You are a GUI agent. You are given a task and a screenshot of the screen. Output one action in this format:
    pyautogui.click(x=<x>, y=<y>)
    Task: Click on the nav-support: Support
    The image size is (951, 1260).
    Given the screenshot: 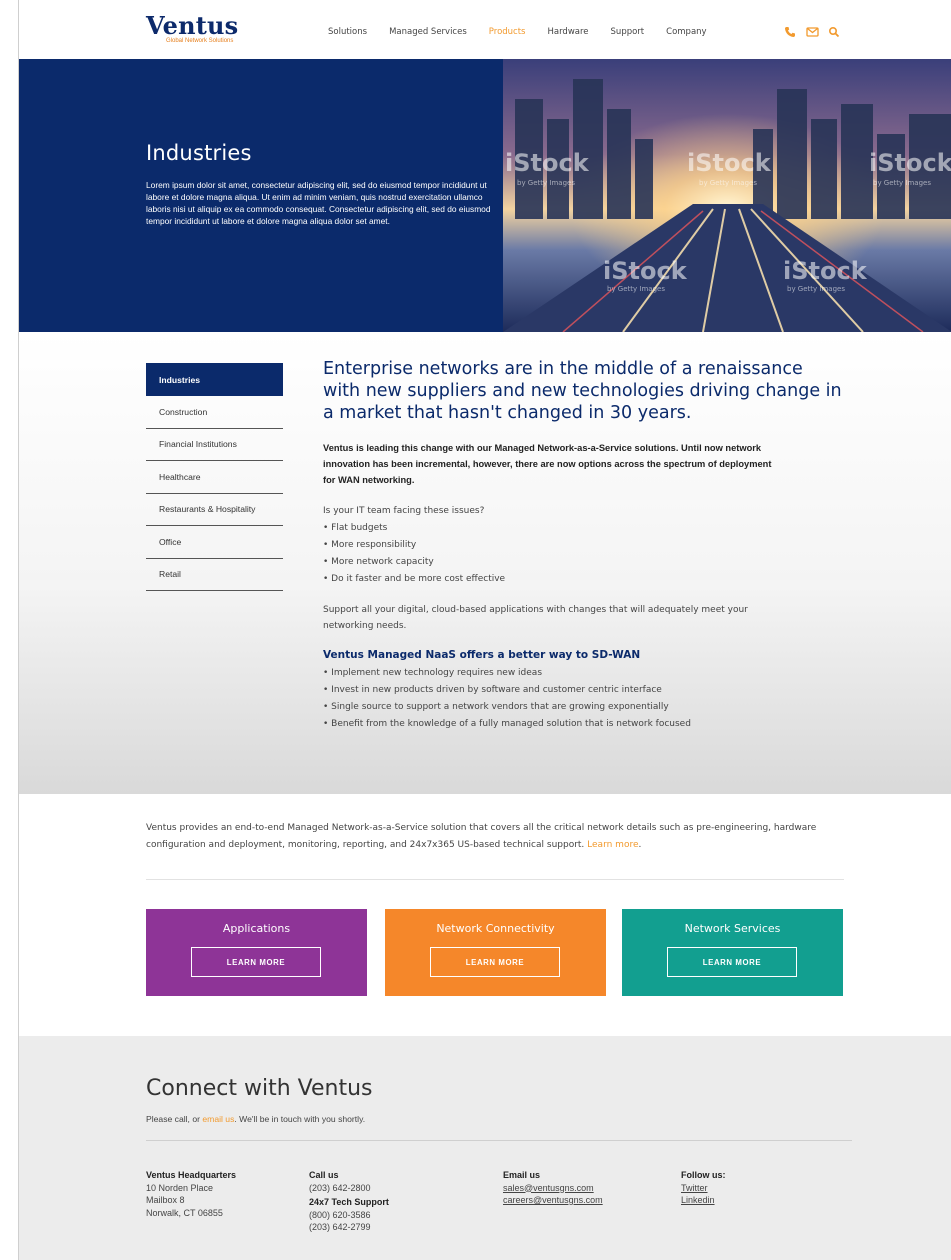 What is the action you would take?
    pyautogui.click(x=628, y=32)
    